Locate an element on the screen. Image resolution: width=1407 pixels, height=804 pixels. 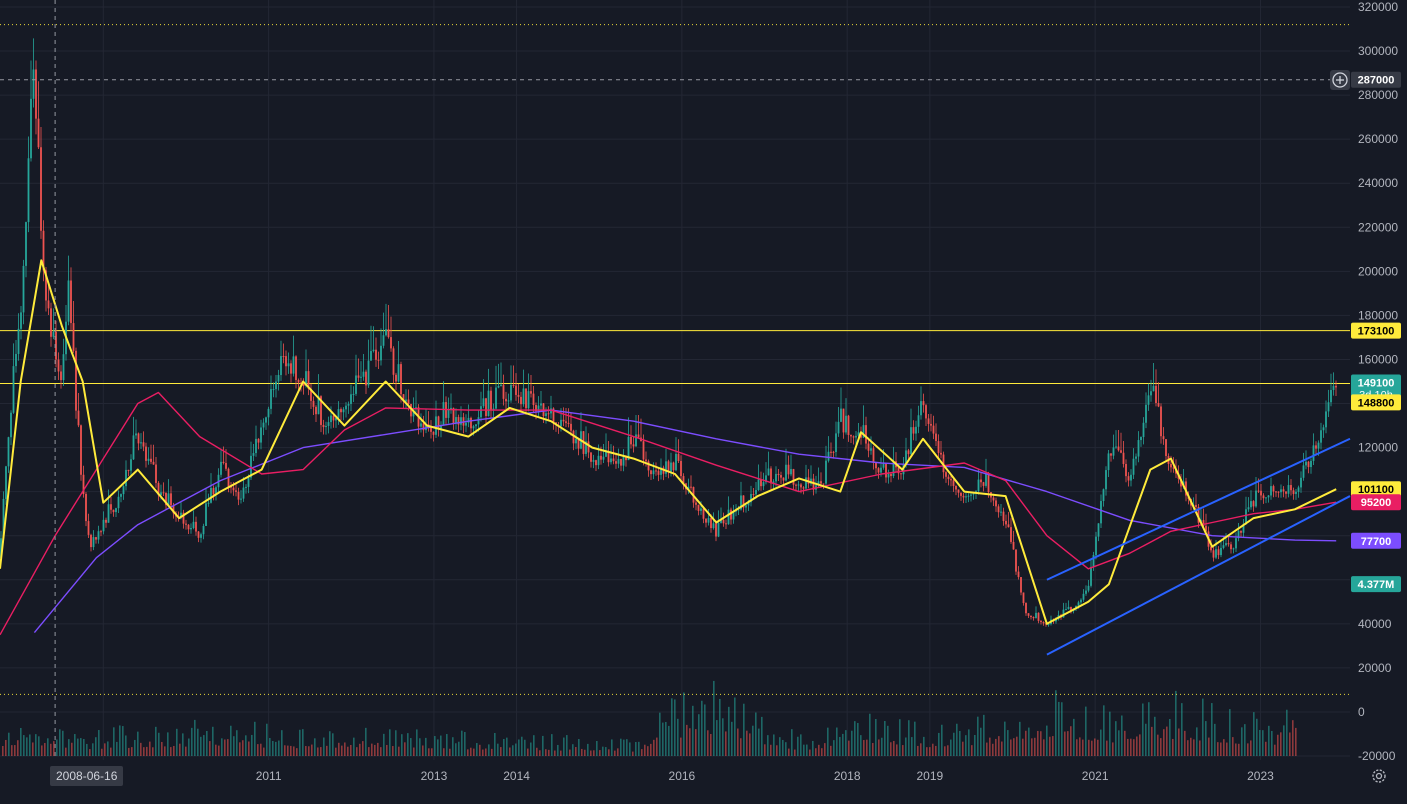
crosshair-date-label: 2008-06-16 is located at coordinates (87, 776).